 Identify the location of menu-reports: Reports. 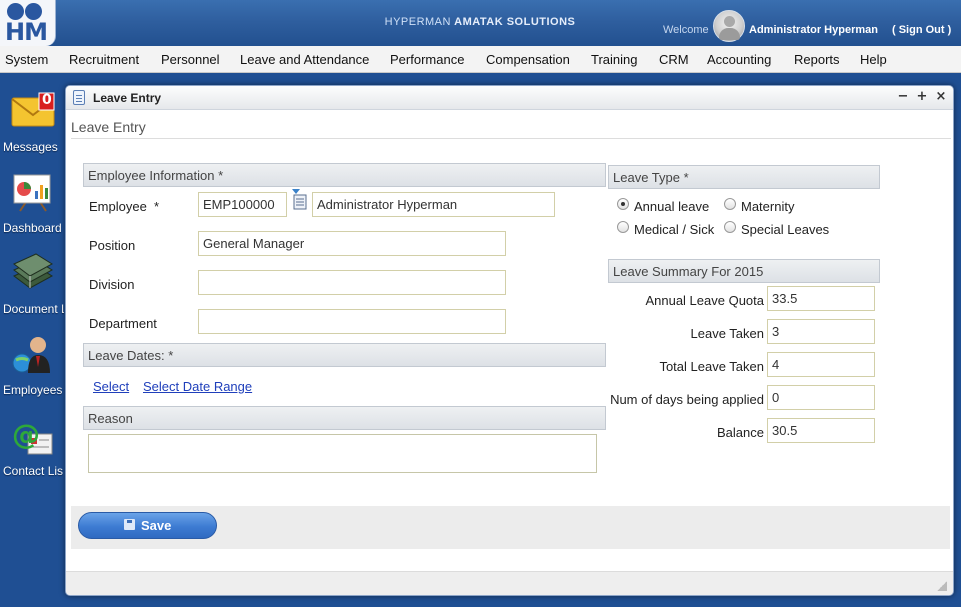
(817, 59).